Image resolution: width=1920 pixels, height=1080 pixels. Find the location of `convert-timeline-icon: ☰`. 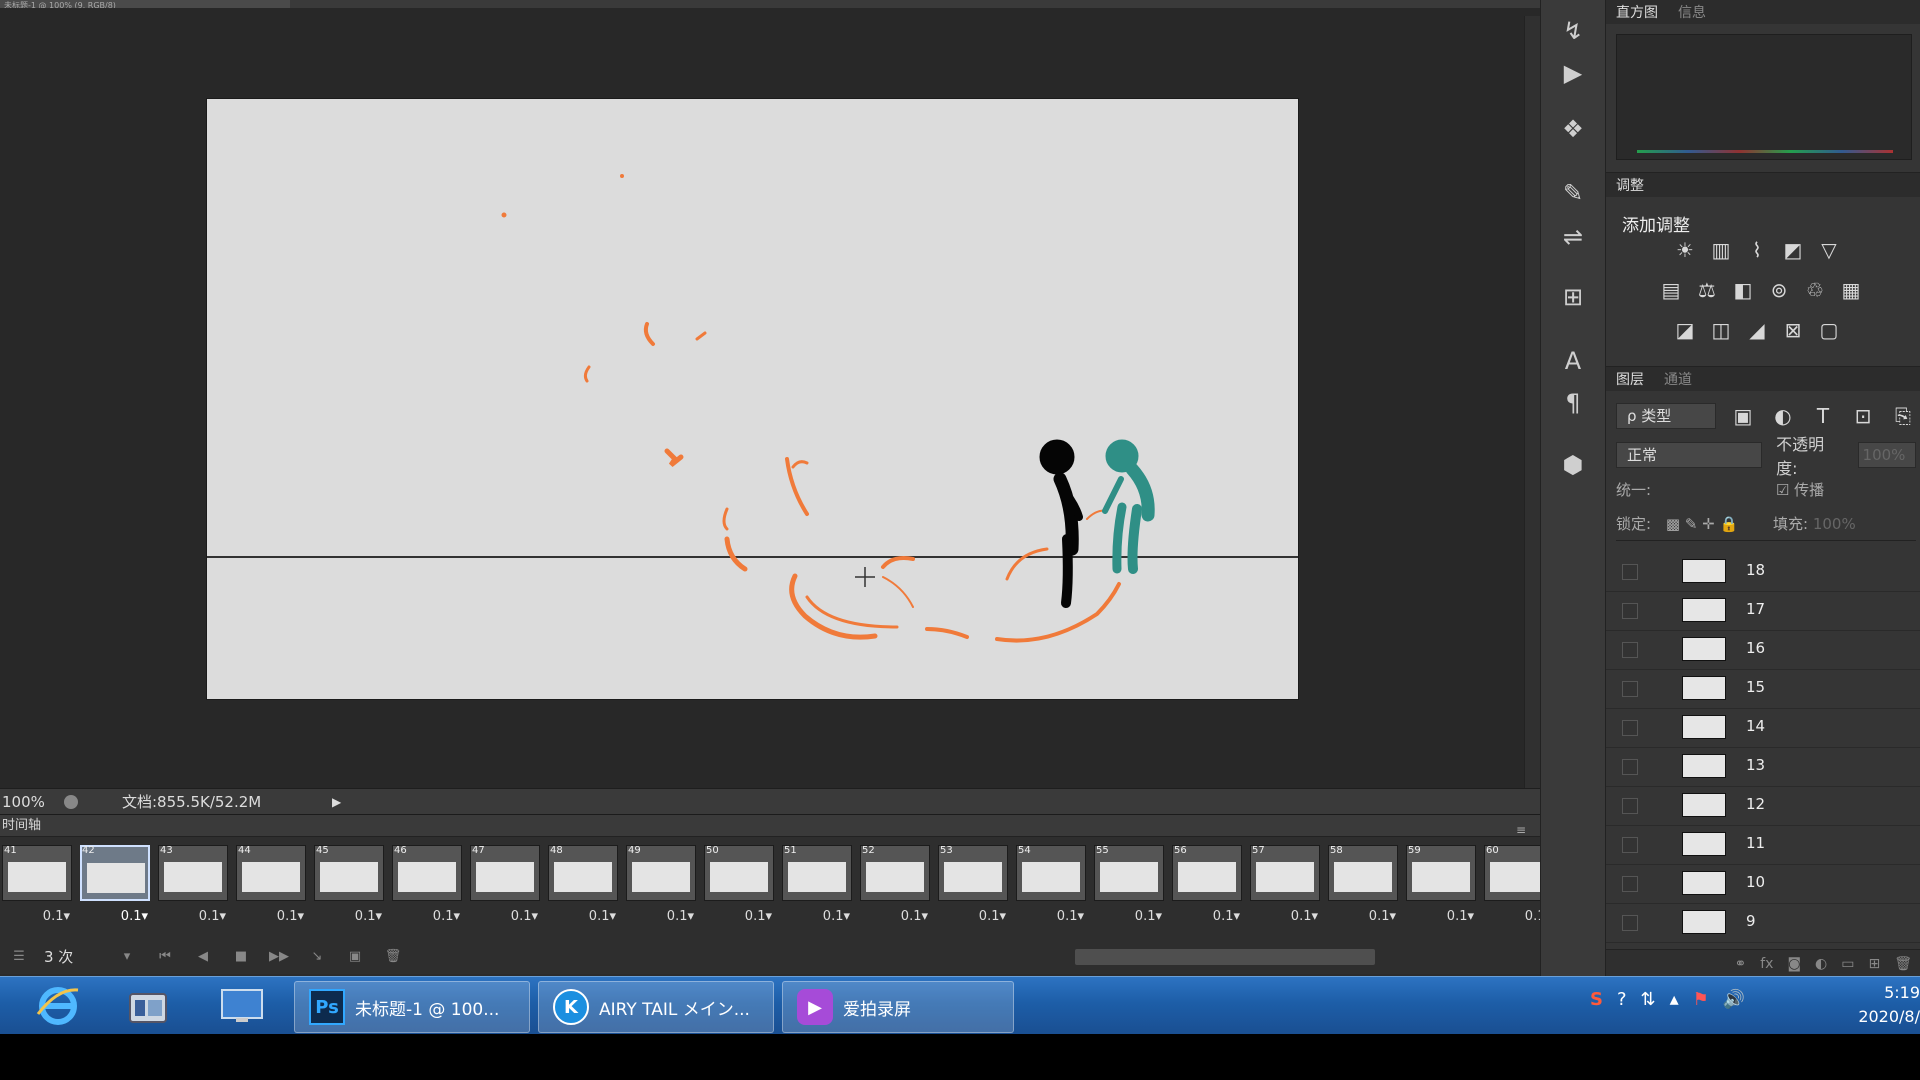

convert-timeline-icon: ☰ is located at coordinates (19, 956).